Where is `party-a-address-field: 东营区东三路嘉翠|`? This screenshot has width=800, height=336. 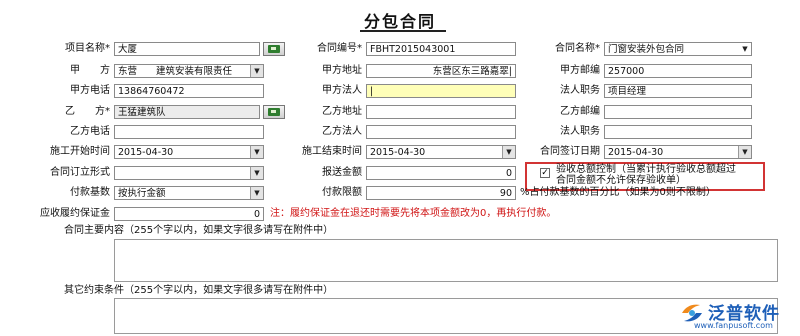
party-a-address-field: 东营区东三路嘉翠| is located at coordinates (441, 71).